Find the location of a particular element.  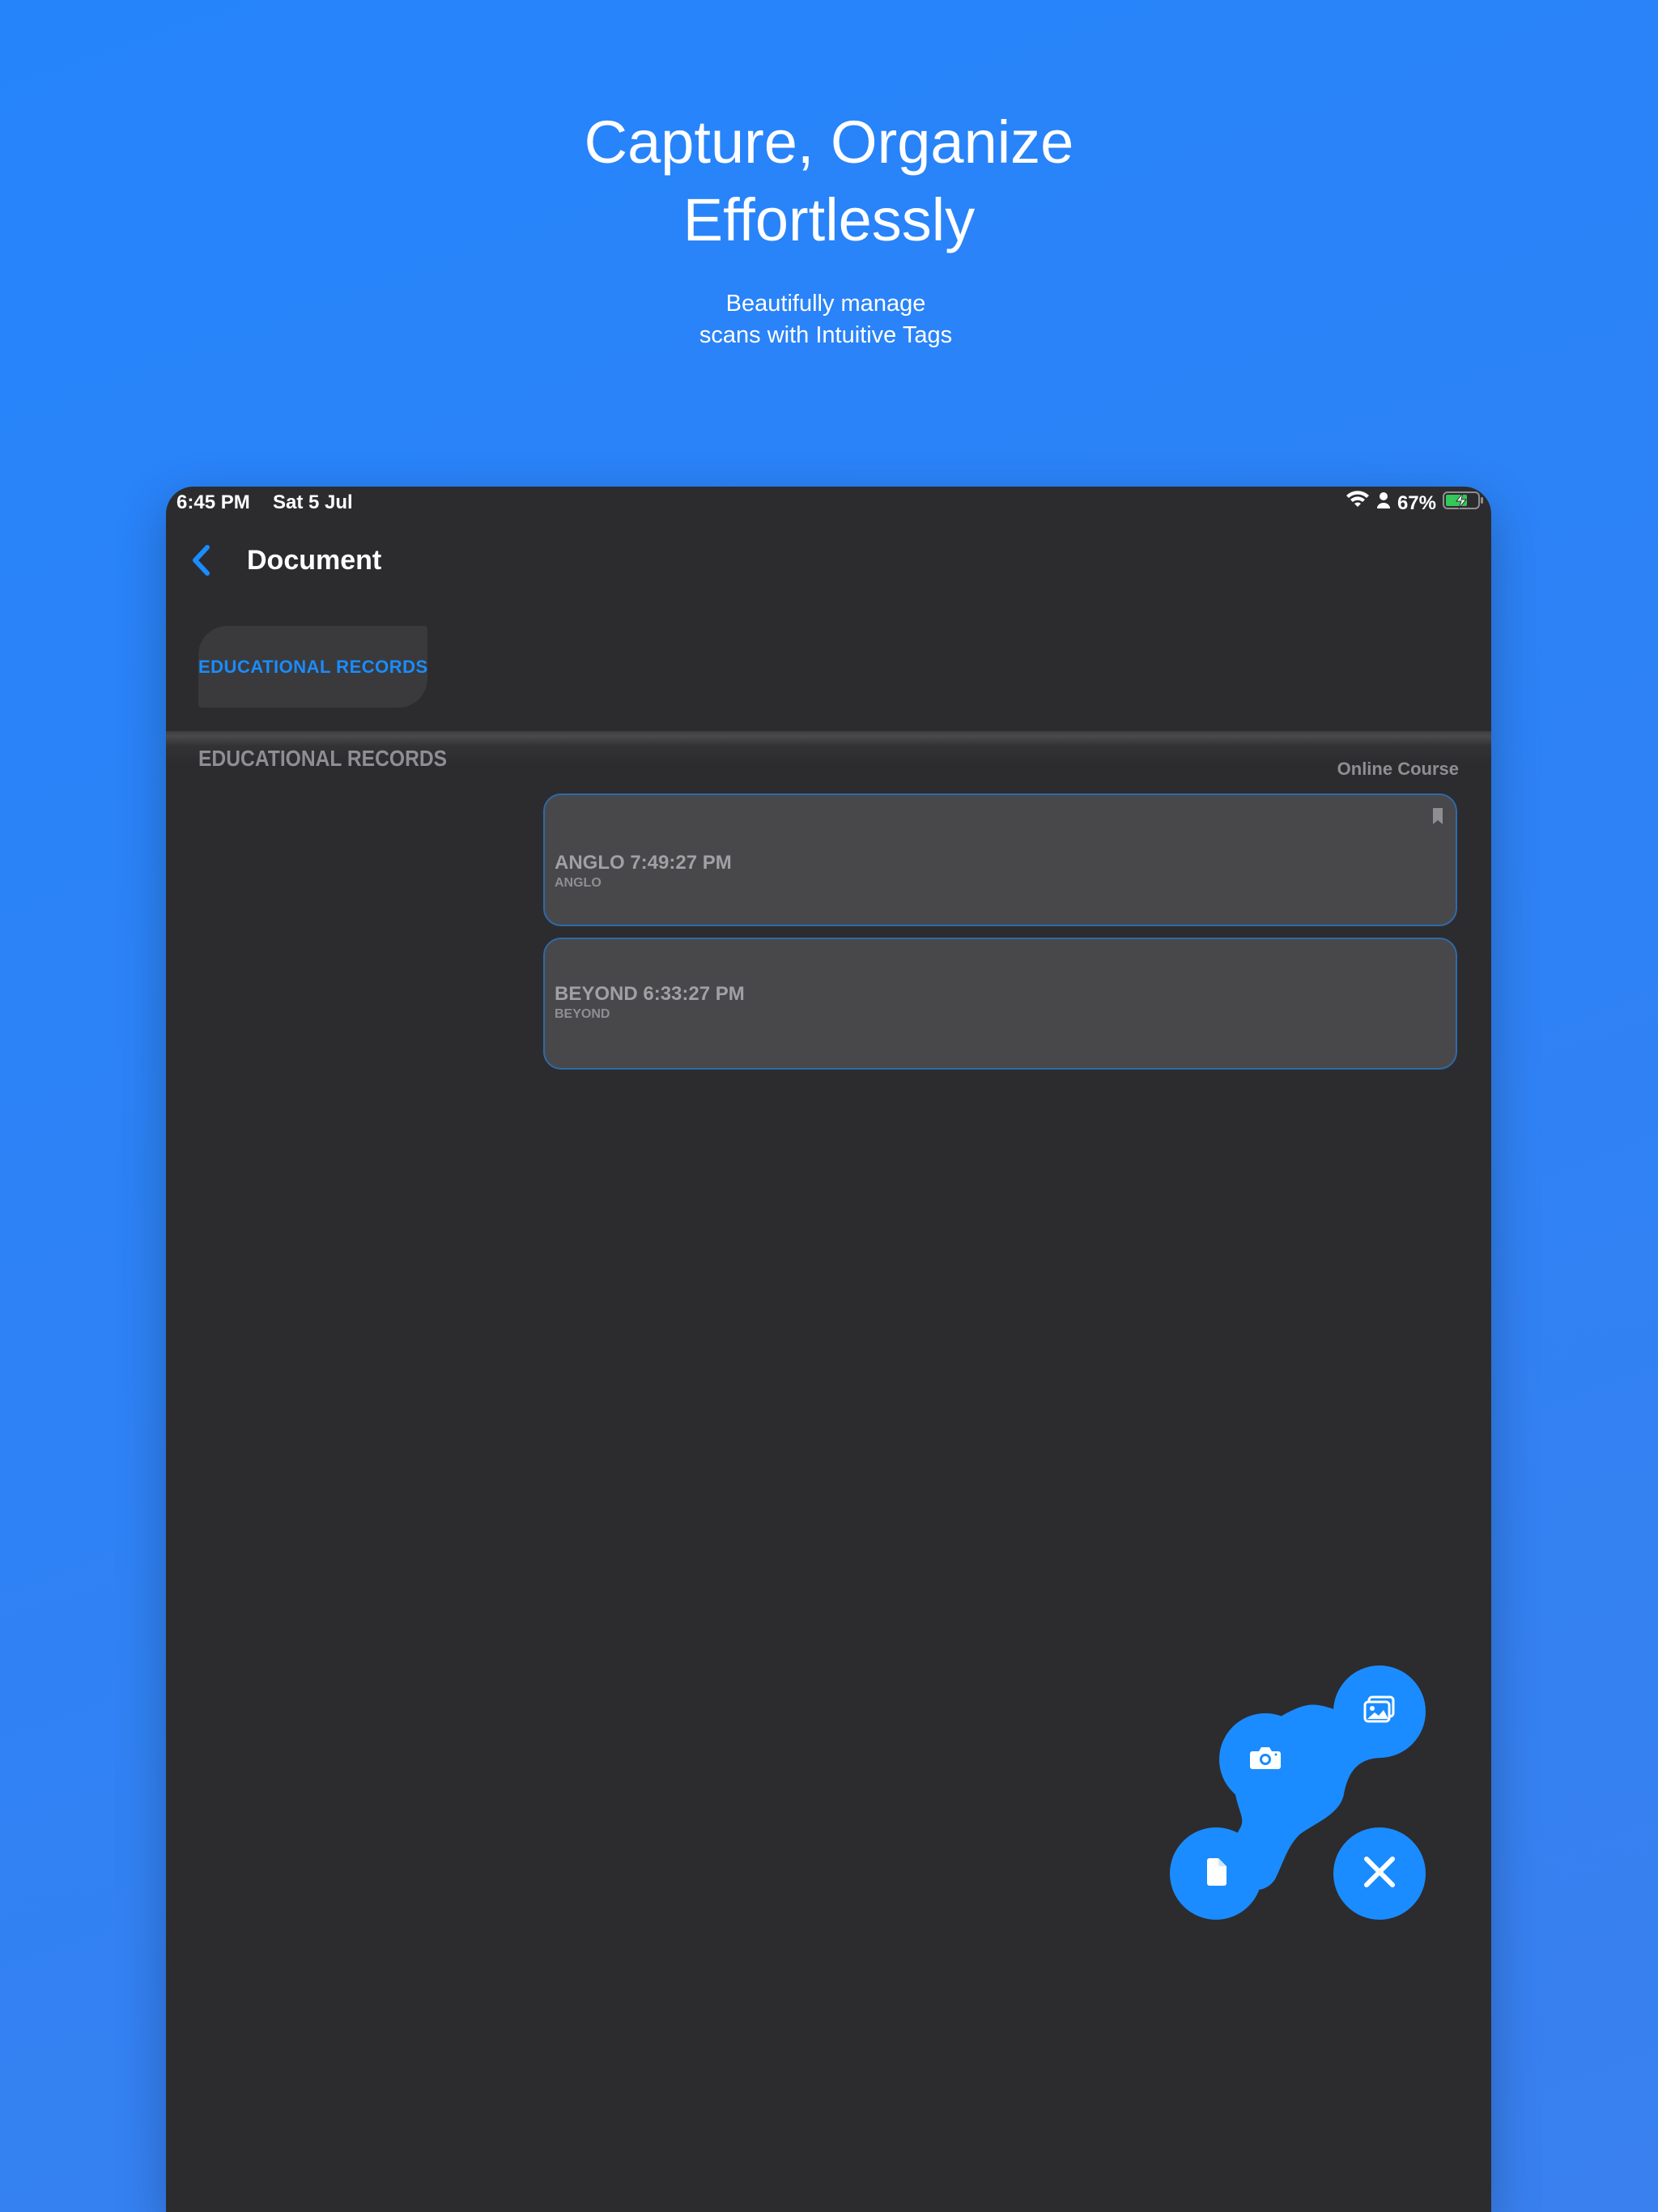

battery-percent: 67% is located at coordinates (1416, 502).